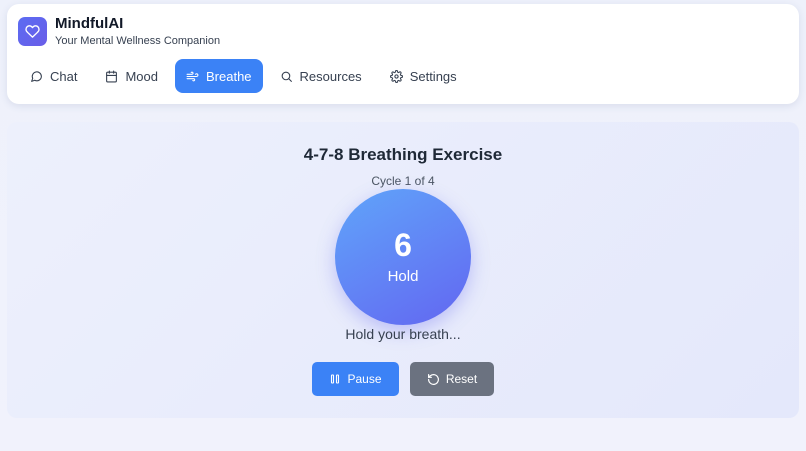 The height and width of the screenshot is (451, 806). I want to click on breathing-circle: 6 Hold, so click(403, 257).